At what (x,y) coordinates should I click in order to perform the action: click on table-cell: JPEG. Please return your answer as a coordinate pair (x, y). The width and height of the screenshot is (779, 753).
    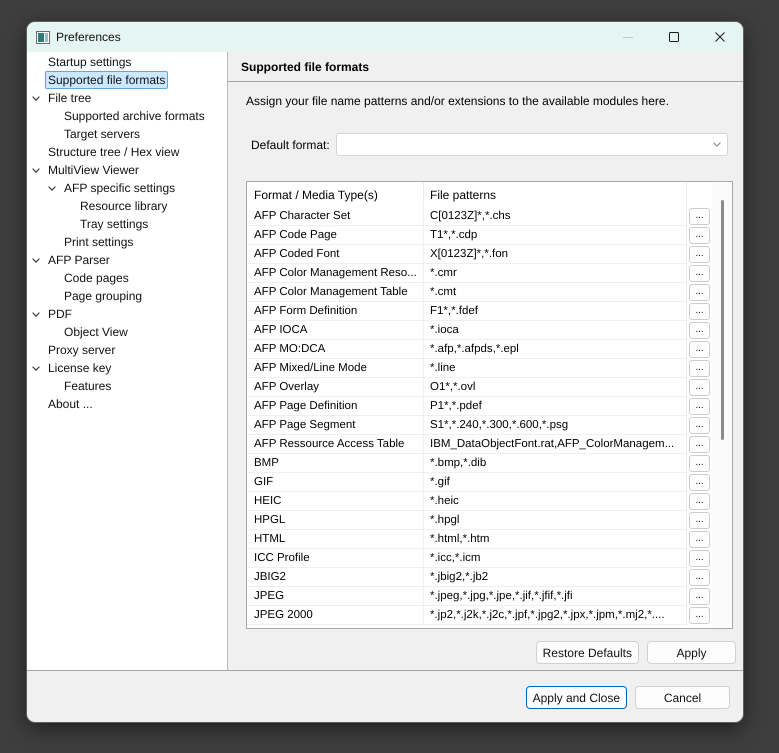
    Looking at the image, I should click on (335, 596).